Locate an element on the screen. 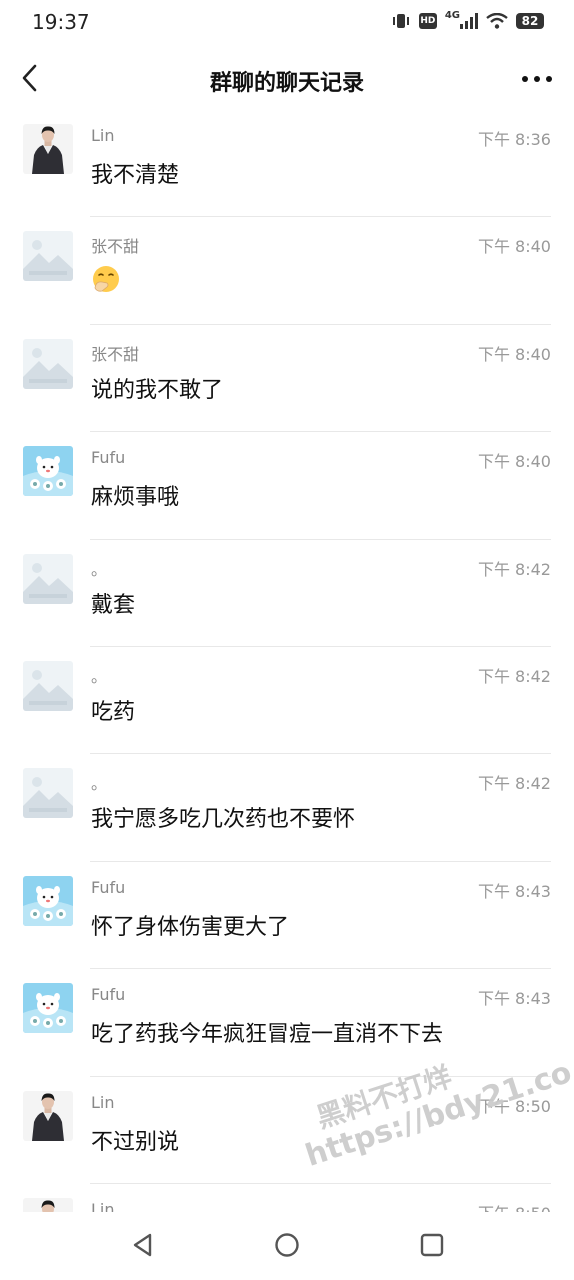 This screenshot has height=1280, width=574. nav-recent-icon is located at coordinates (432, 1247).